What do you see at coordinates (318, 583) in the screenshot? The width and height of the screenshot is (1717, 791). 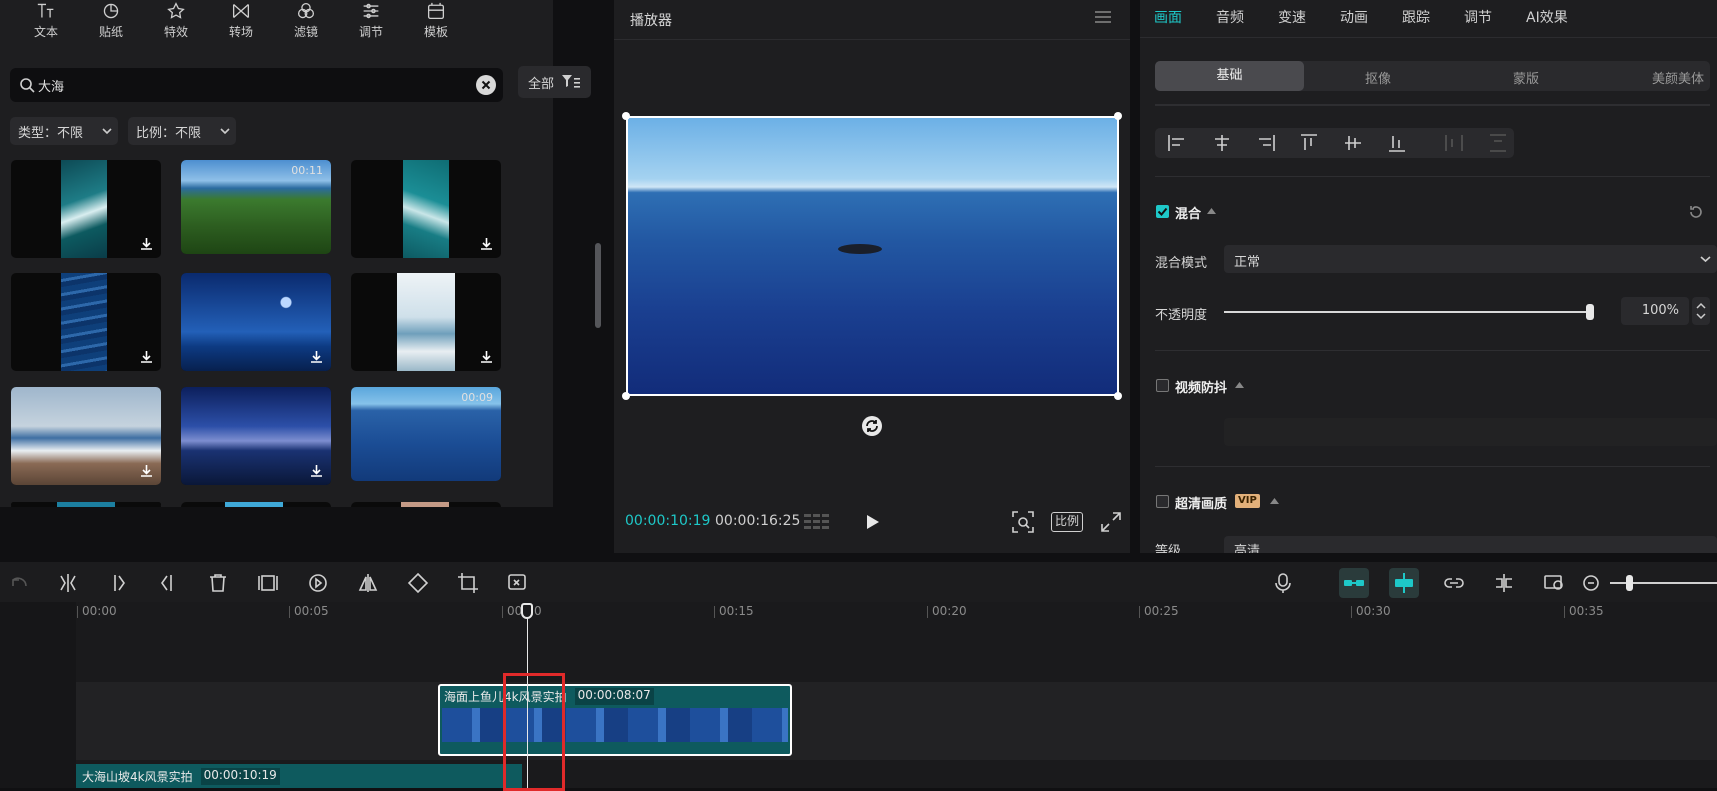 I see `reverse-icon` at bounding box center [318, 583].